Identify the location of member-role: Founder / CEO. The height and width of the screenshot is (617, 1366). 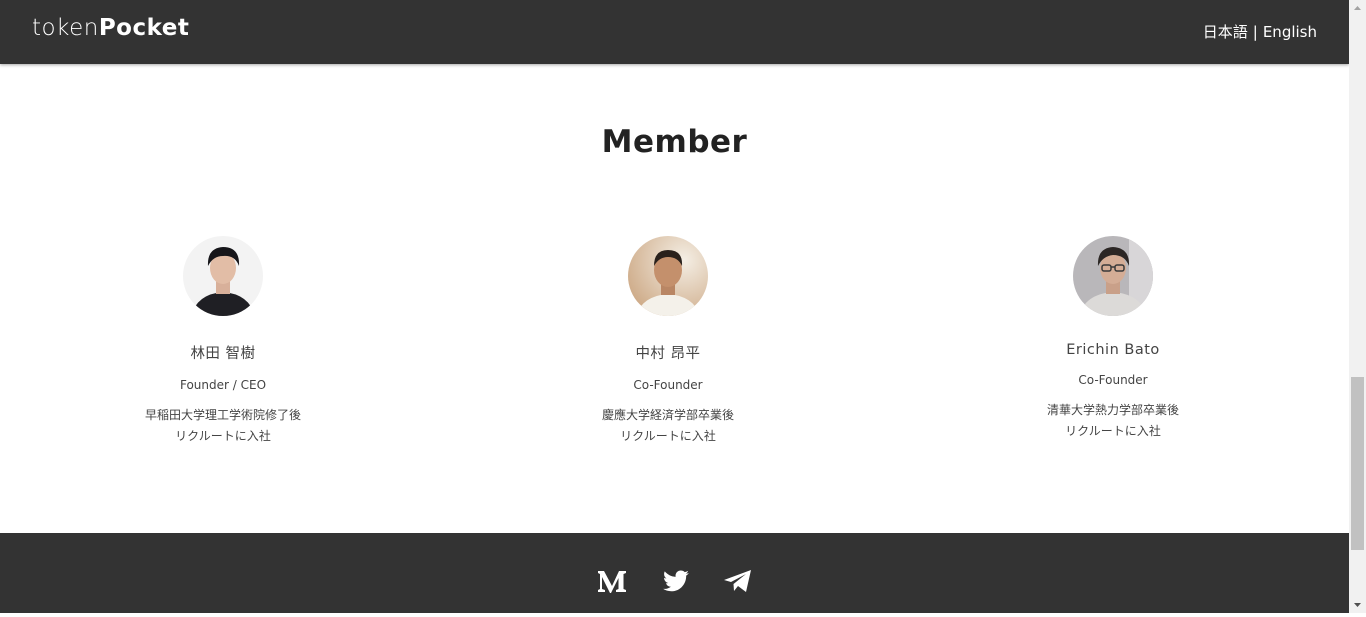
(223, 385).